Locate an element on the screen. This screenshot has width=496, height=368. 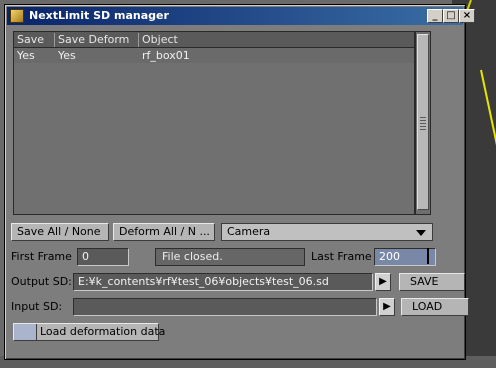
file-status: File closed. is located at coordinates (230, 257).